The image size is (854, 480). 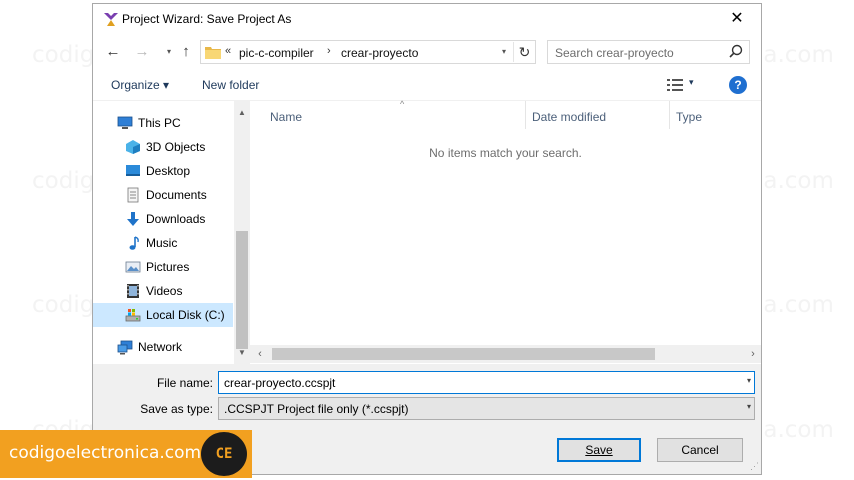 I want to click on cancel-button-label: Cancel, so click(x=700, y=450).